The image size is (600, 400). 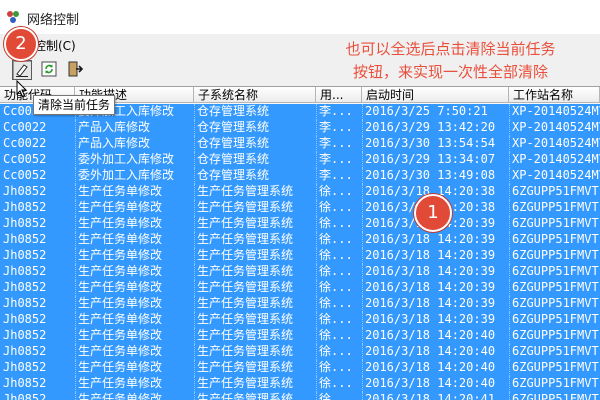 I want to click on window-title: 网络控制, so click(x=53, y=20).